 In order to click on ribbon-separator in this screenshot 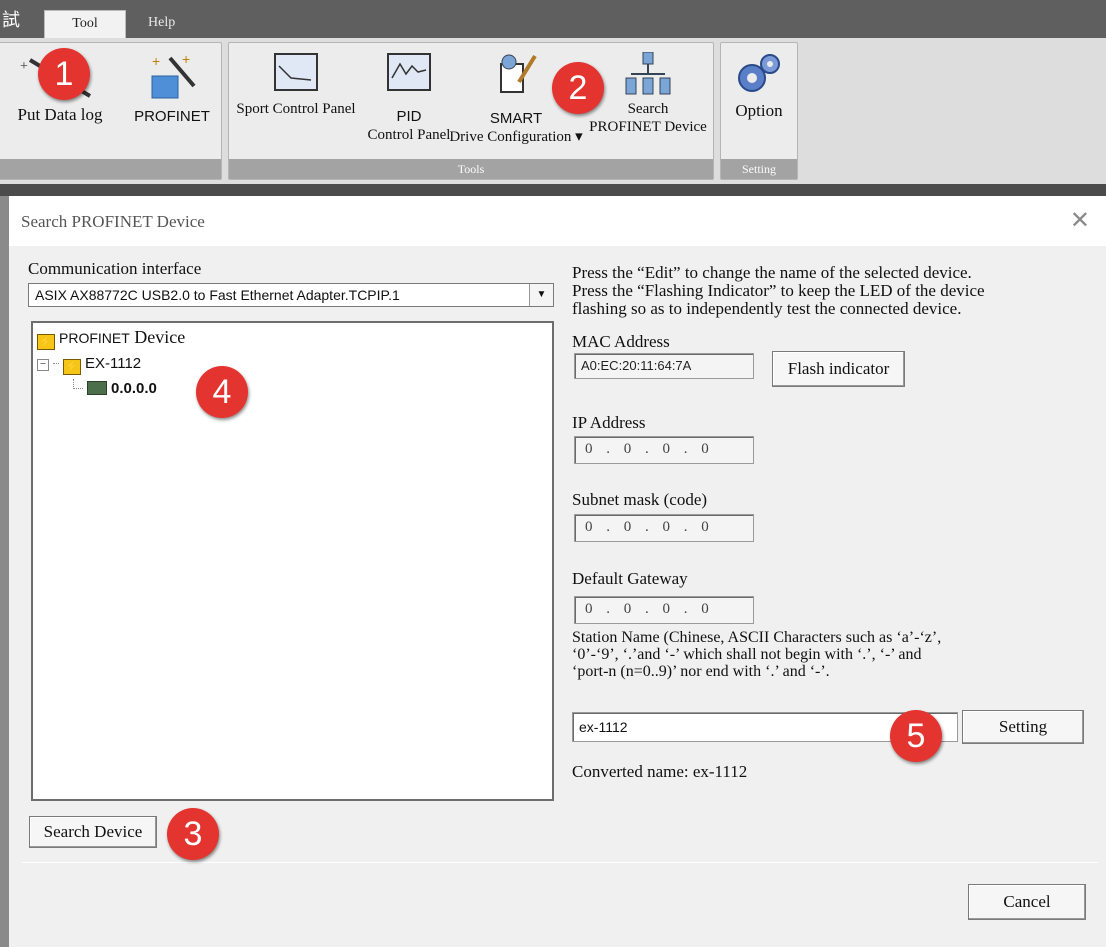, I will do `click(553, 190)`.